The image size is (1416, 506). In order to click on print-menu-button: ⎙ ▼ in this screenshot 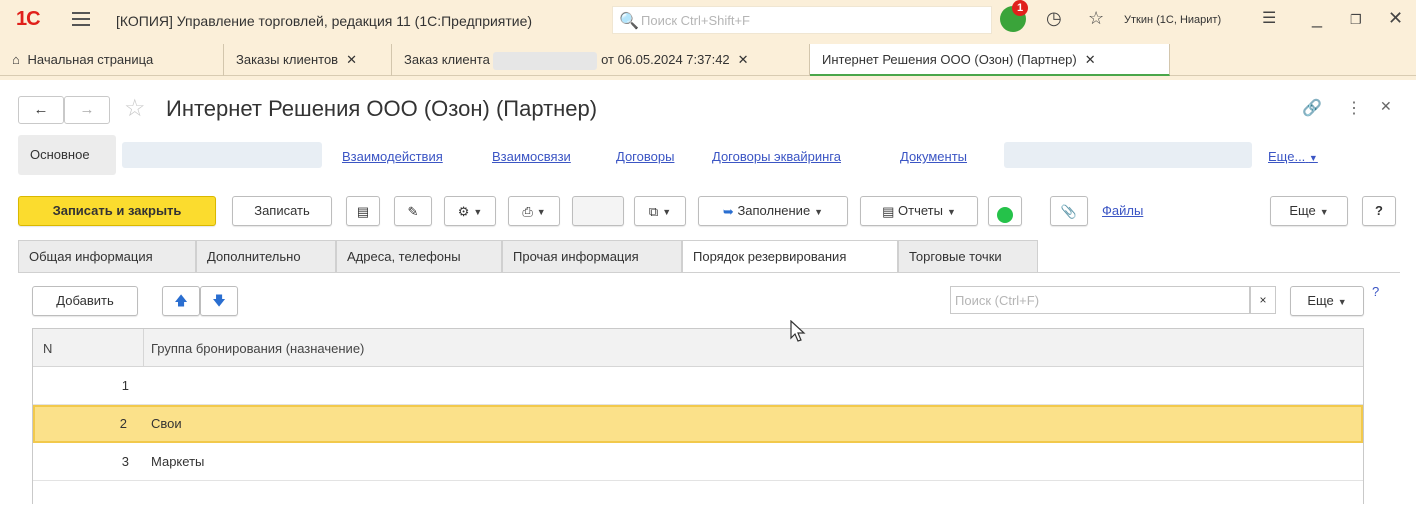, I will do `click(534, 211)`.